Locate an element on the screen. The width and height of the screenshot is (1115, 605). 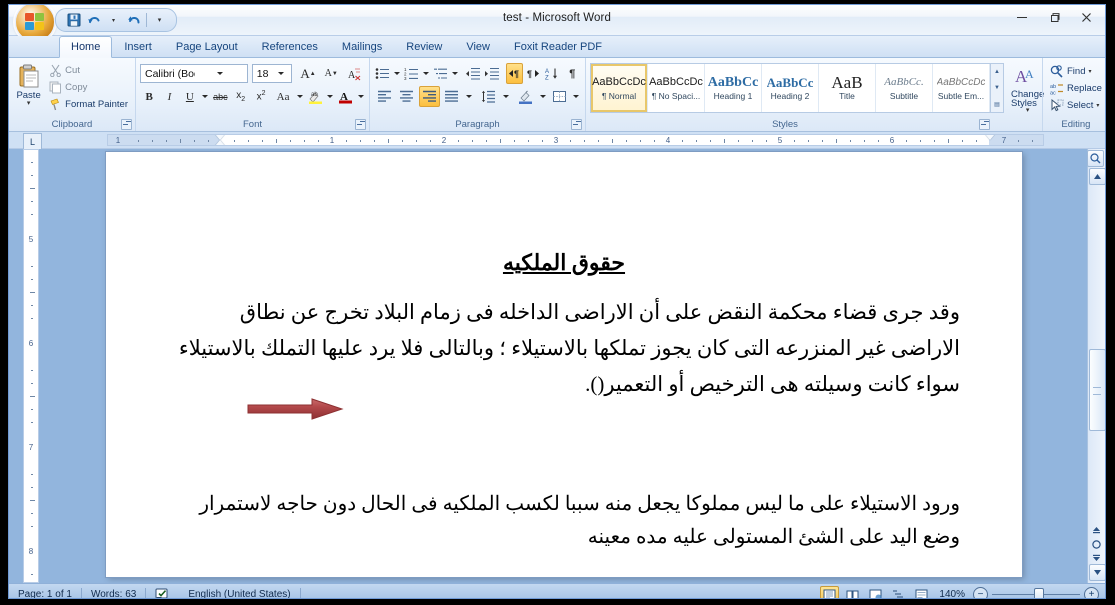
styles-more-icon: ▤ is located at coordinates (997, 104).